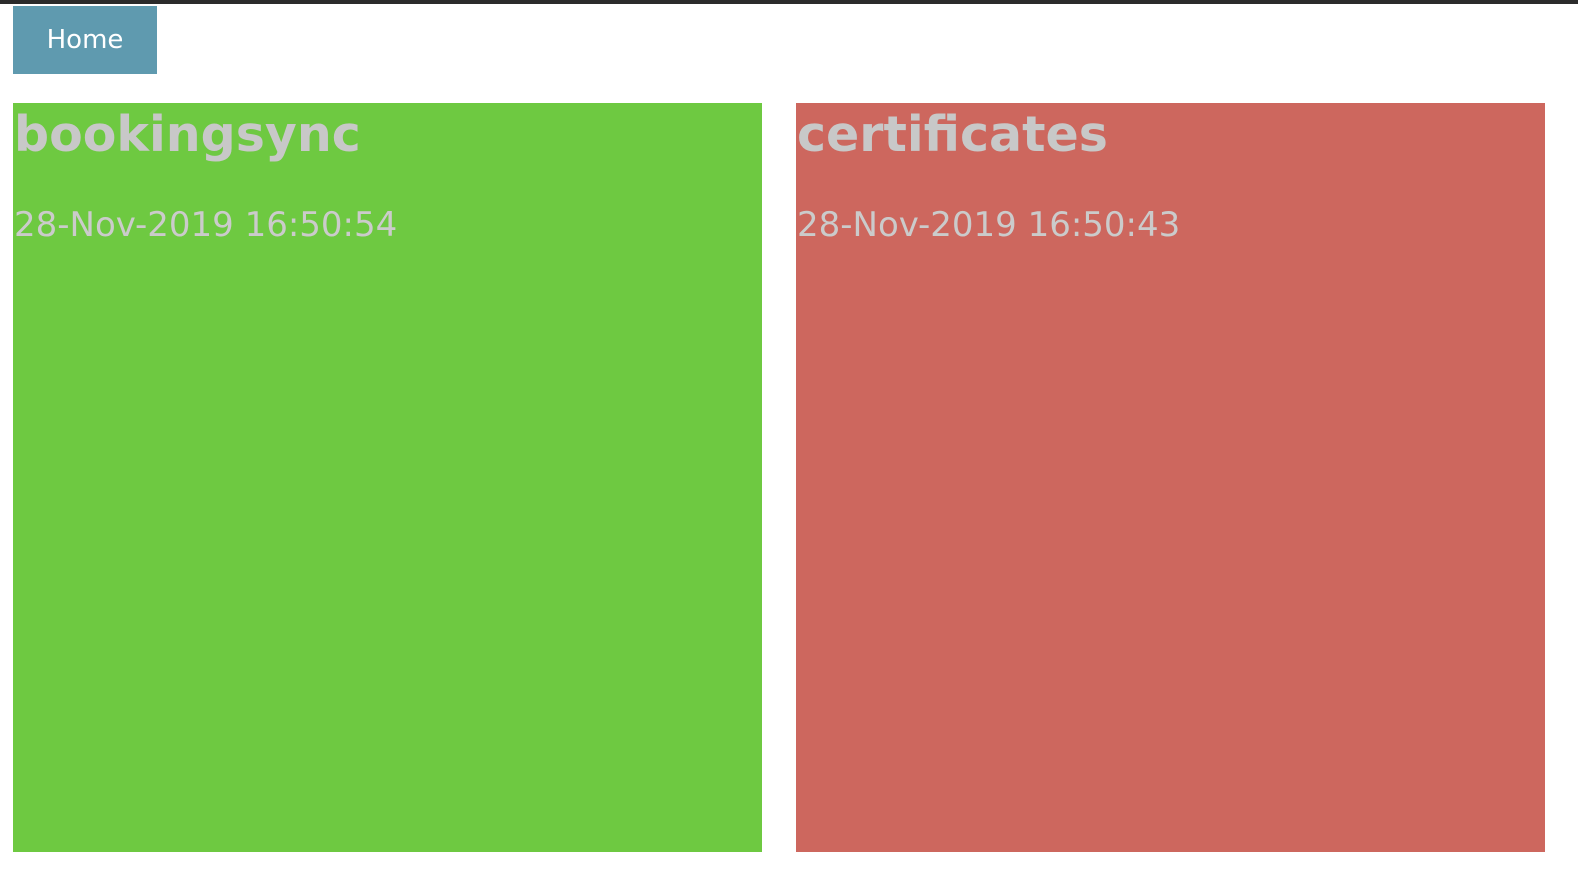 This screenshot has height=884, width=1578. I want to click on tile-timestamp: 28-Nov-2019 16:50:54, so click(206, 225).